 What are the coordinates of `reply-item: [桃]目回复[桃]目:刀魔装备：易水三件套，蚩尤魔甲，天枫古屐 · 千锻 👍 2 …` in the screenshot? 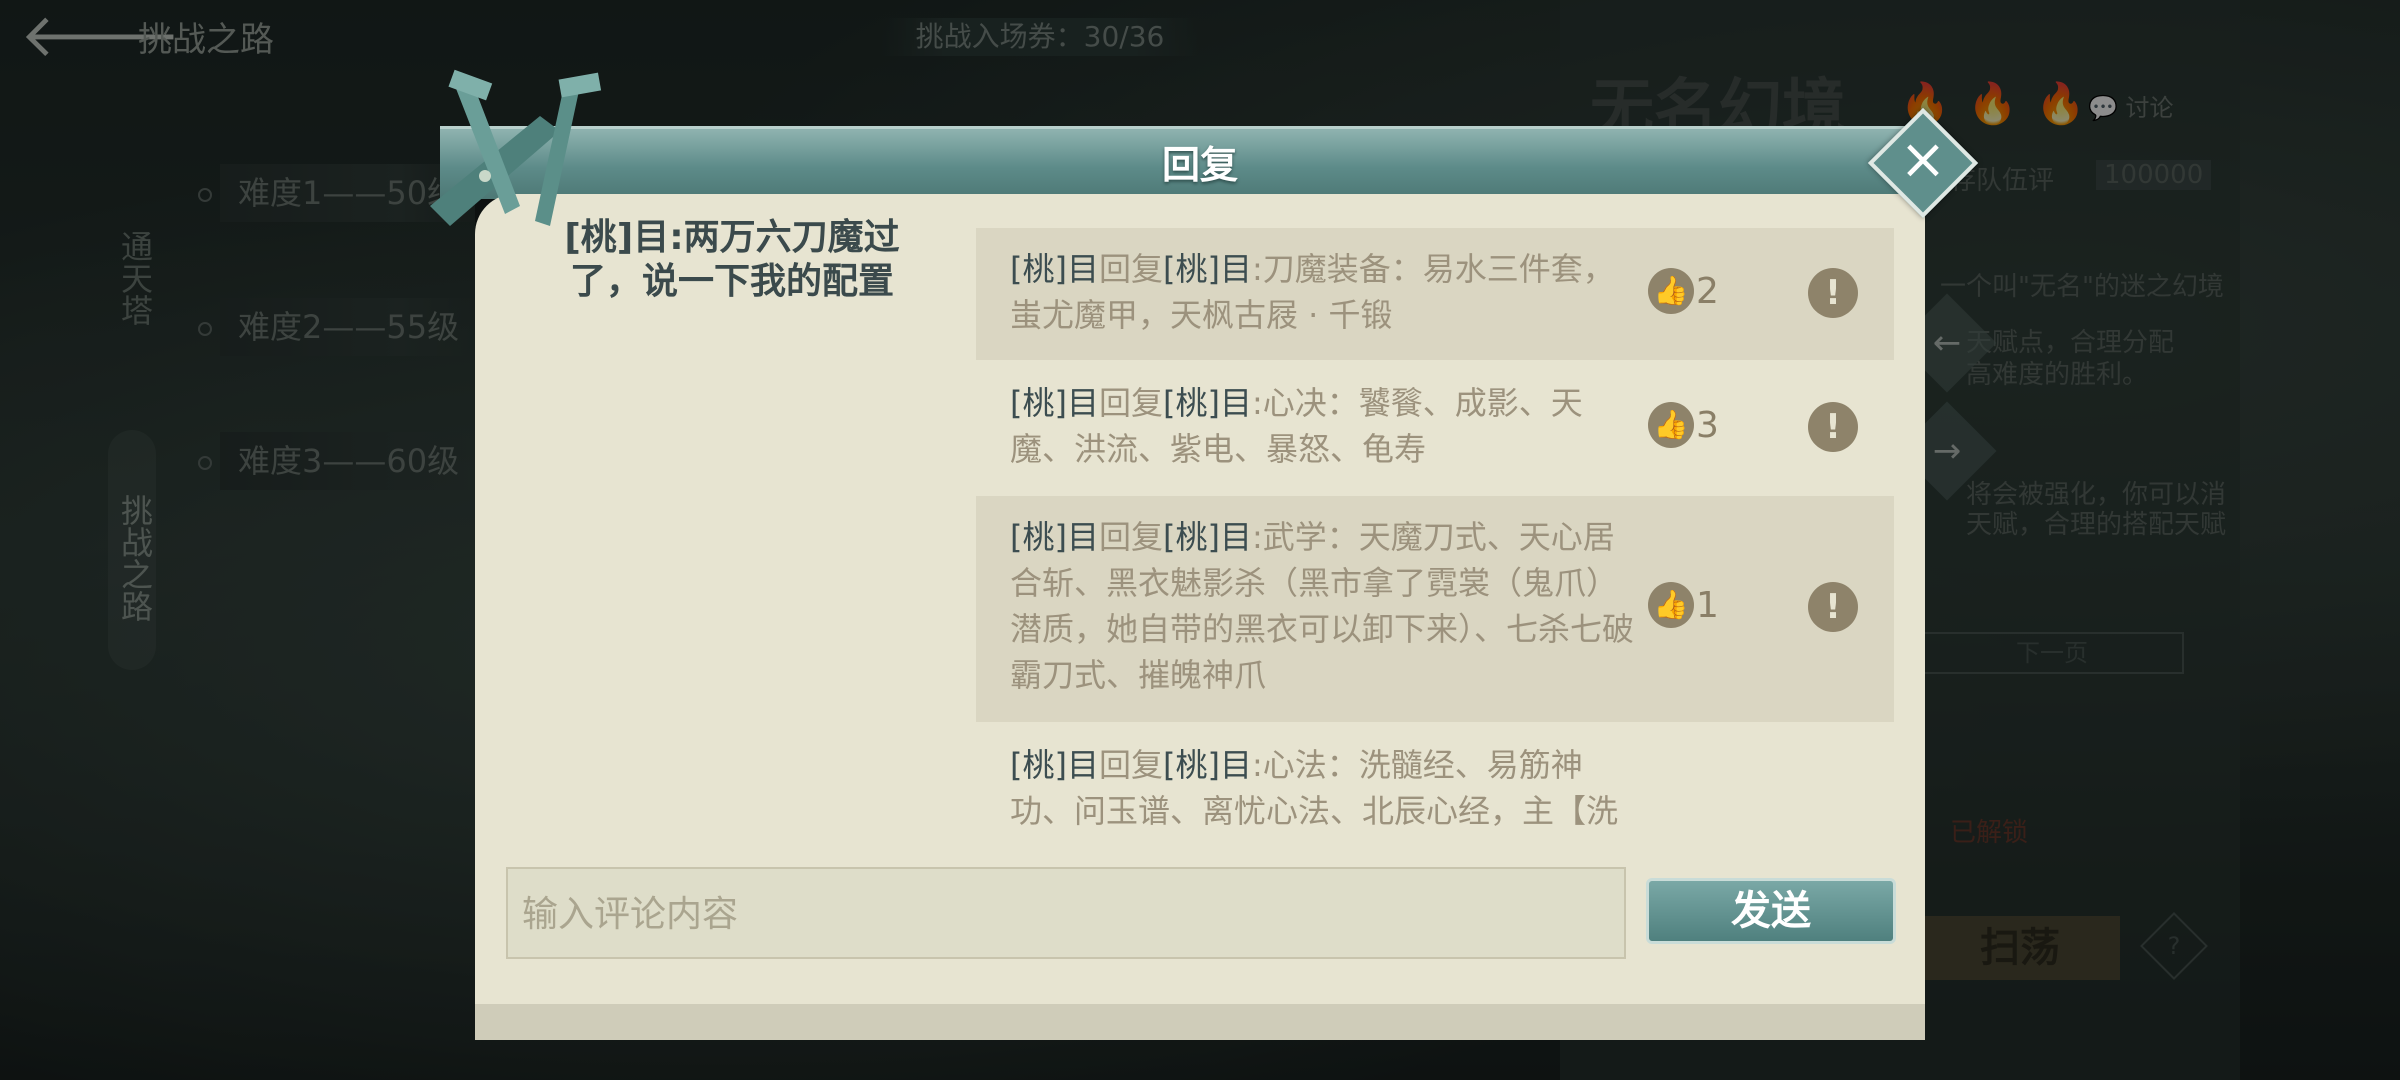 It's located at (1435, 294).